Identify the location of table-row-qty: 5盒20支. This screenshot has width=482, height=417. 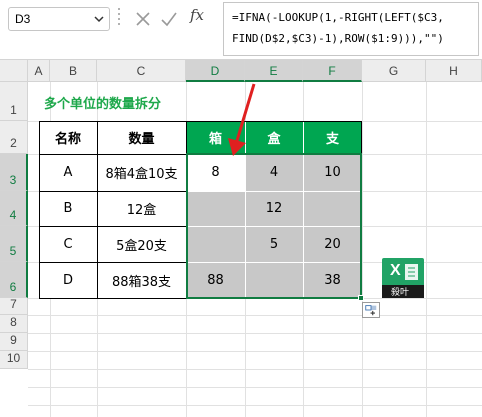
(141, 244).